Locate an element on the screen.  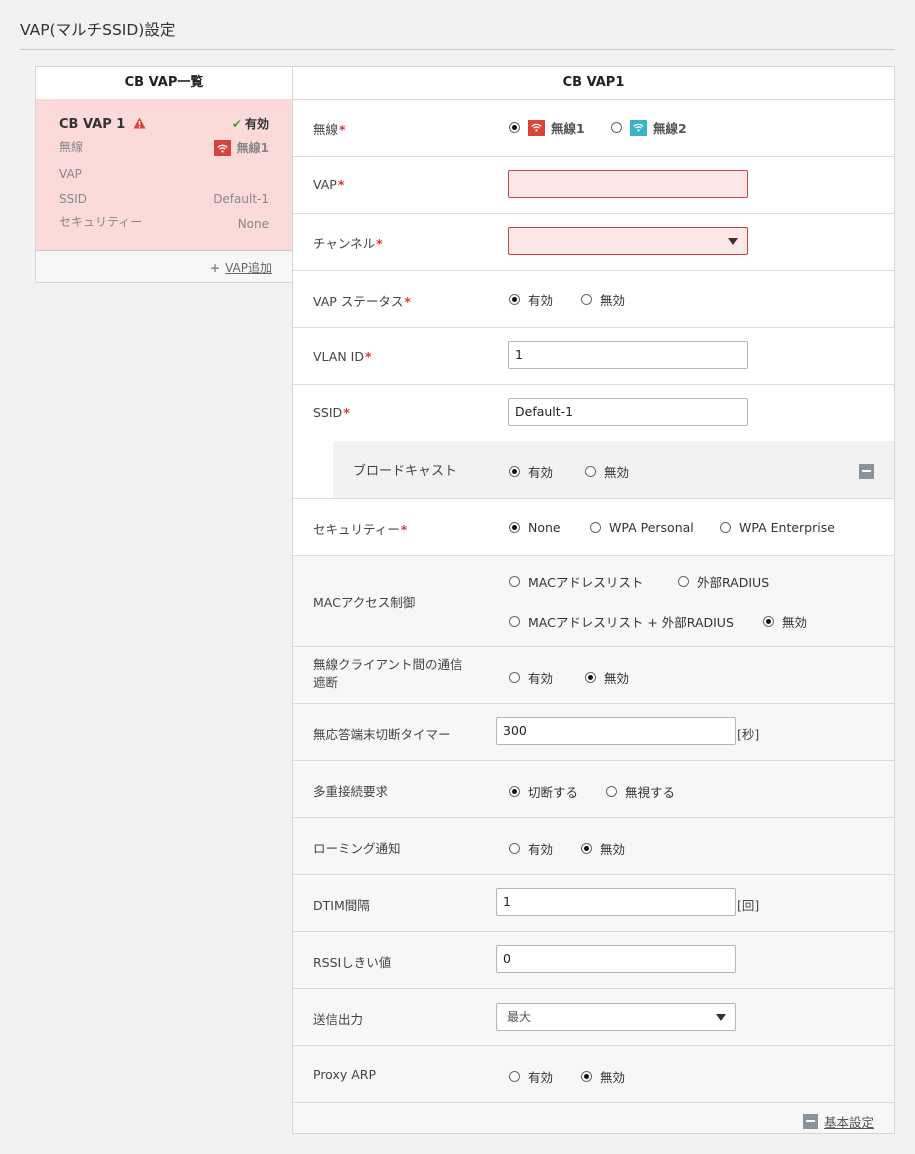
dtim-input: 1 is located at coordinates (616, 902).